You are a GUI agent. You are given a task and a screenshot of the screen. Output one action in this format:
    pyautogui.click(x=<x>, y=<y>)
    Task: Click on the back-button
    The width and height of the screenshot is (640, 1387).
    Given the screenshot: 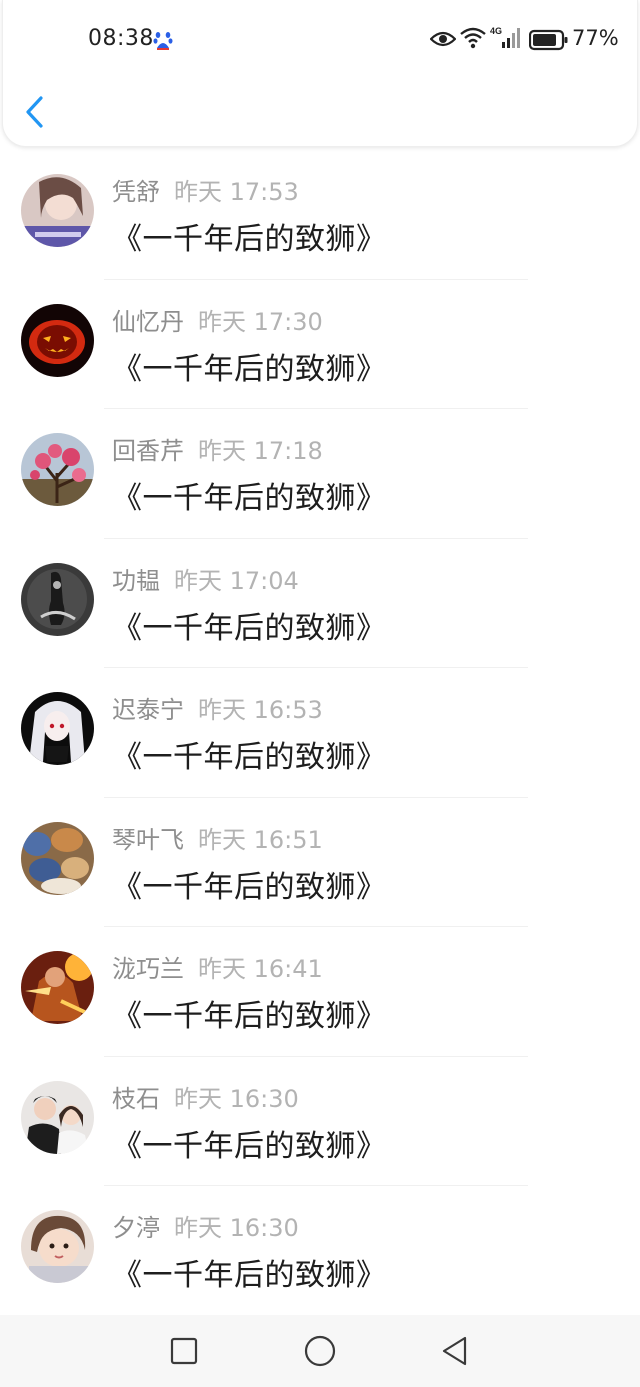 What is the action you would take?
    pyautogui.click(x=35, y=112)
    